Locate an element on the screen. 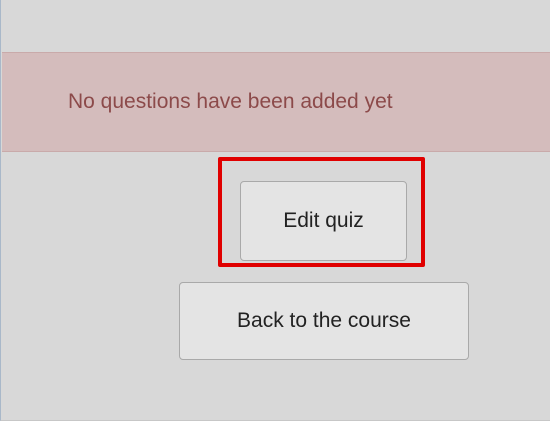  back-to-course-button: Back to the course is located at coordinates (324, 321).